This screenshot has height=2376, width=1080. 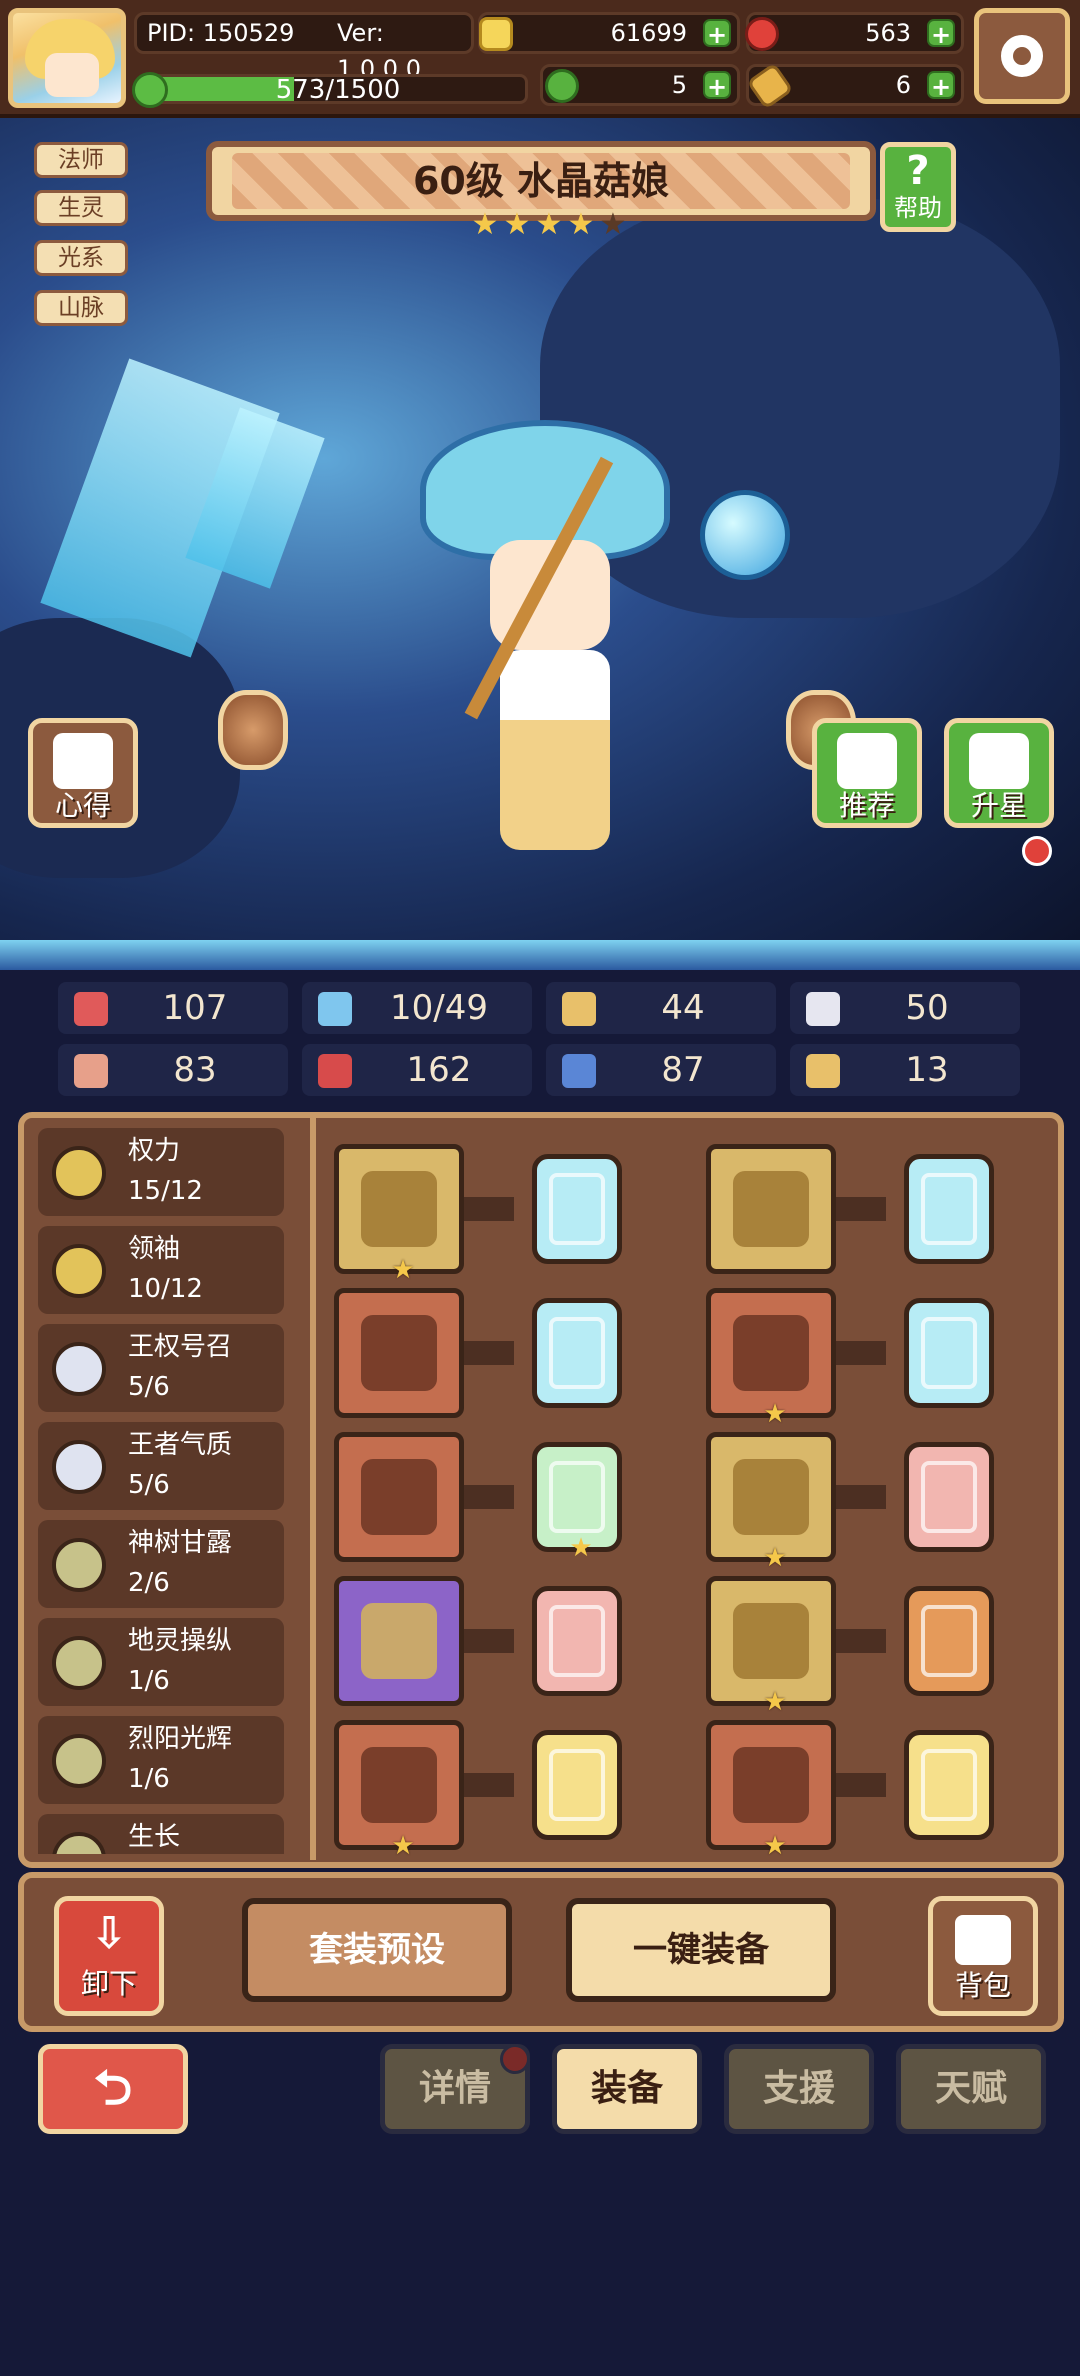 What do you see at coordinates (304, 47) in the screenshot?
I see `pid-version-bar: PID: 150529 Ver: 1.0.0.0` at bounding box center [304, 47].